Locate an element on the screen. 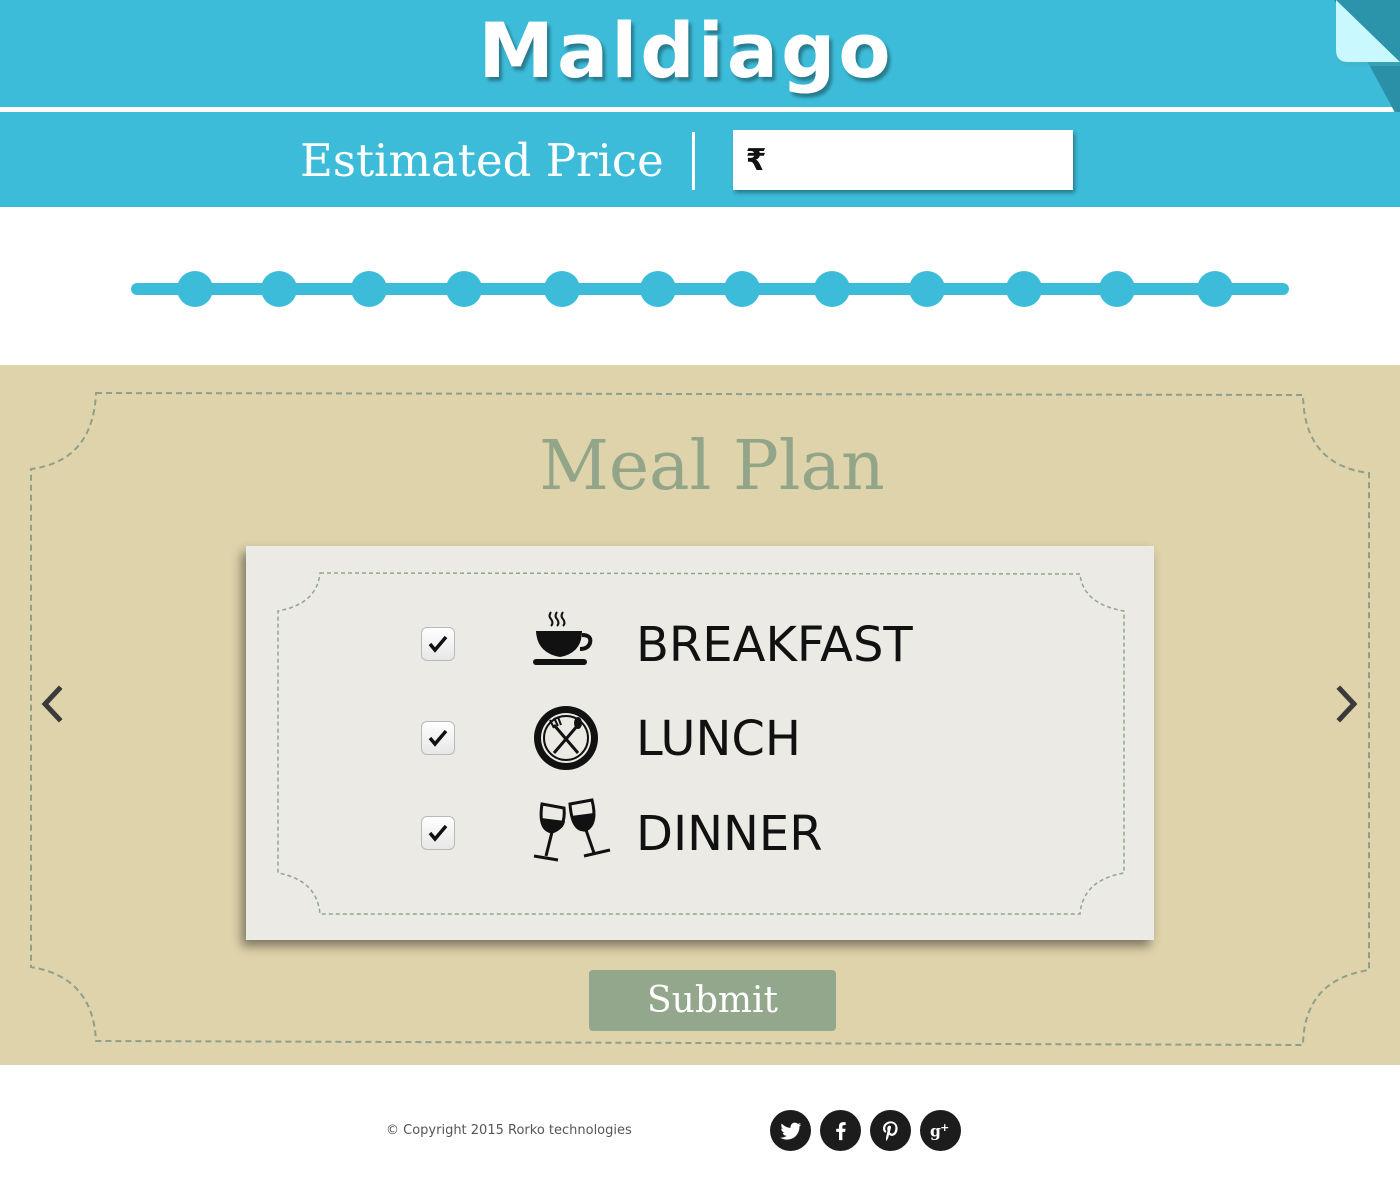 This screenshot has height=1188, width=1400. meal-row-dinner: DINNER is located at coordinates (700, 833).